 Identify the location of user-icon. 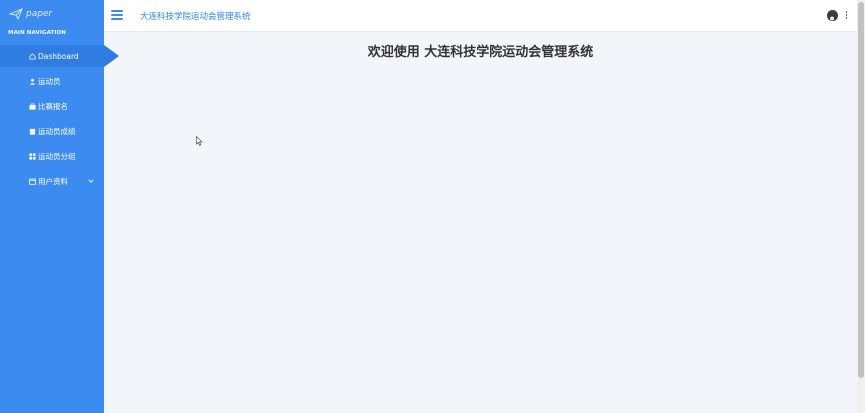
(32, 81).